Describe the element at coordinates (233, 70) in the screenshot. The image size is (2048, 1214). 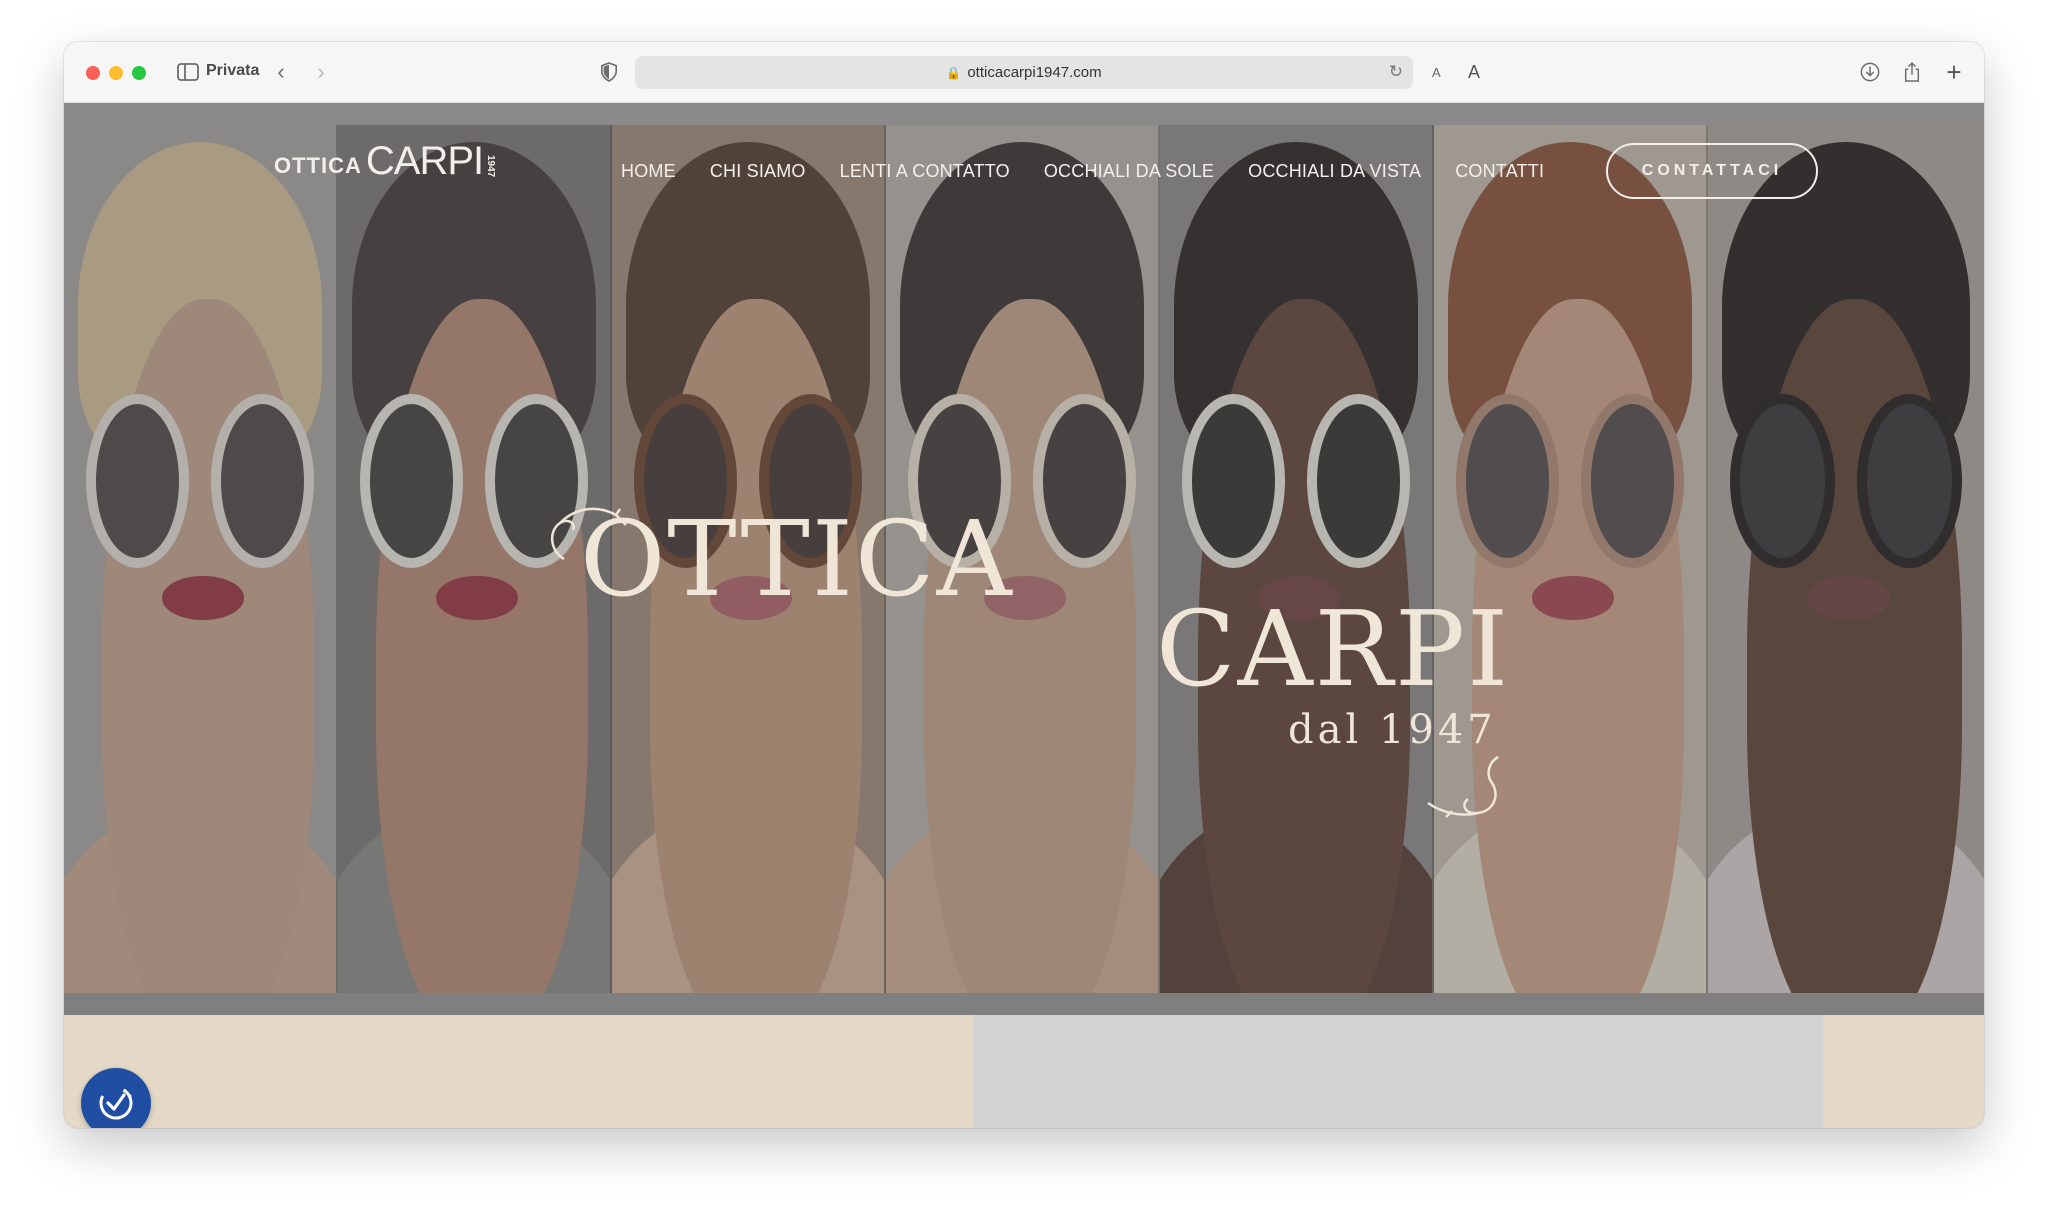
I see `private-mode-label: Privata` at that location.